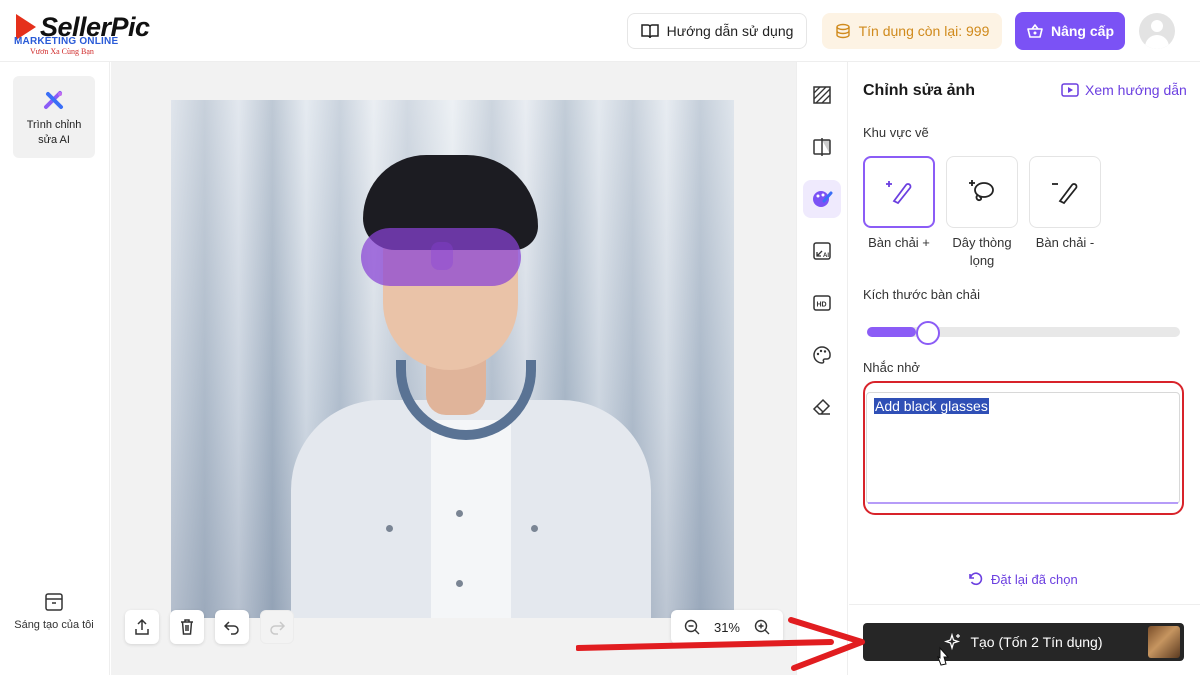  What do you see at coordinates (976, 579) in the screenshot?
I see `reset-icon` at bounding box center [976, 579].